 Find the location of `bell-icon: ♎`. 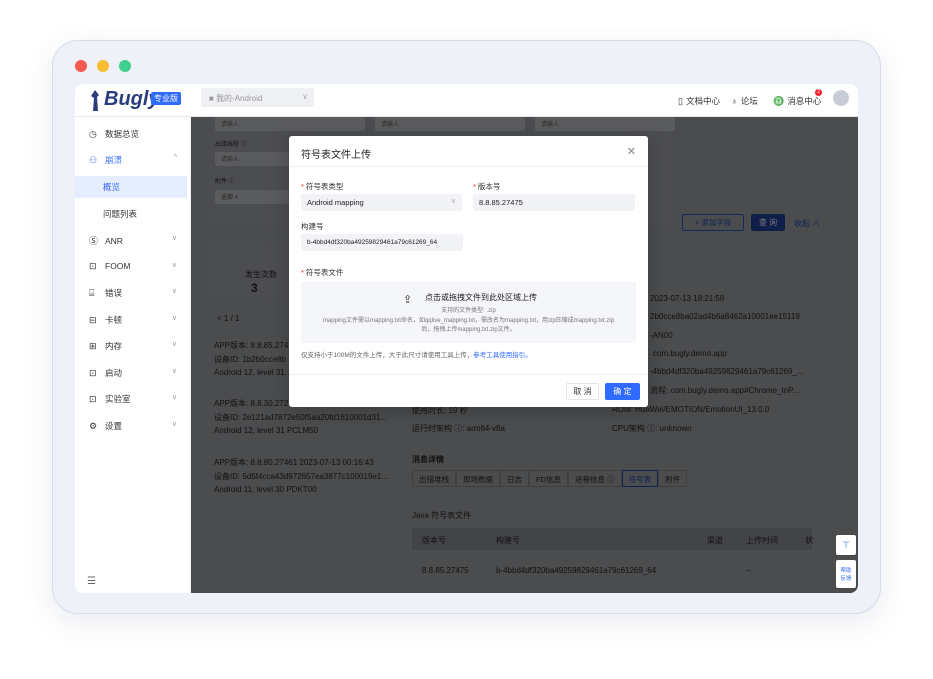

bell-icon: ♎ is located at coordinates (779, 101).